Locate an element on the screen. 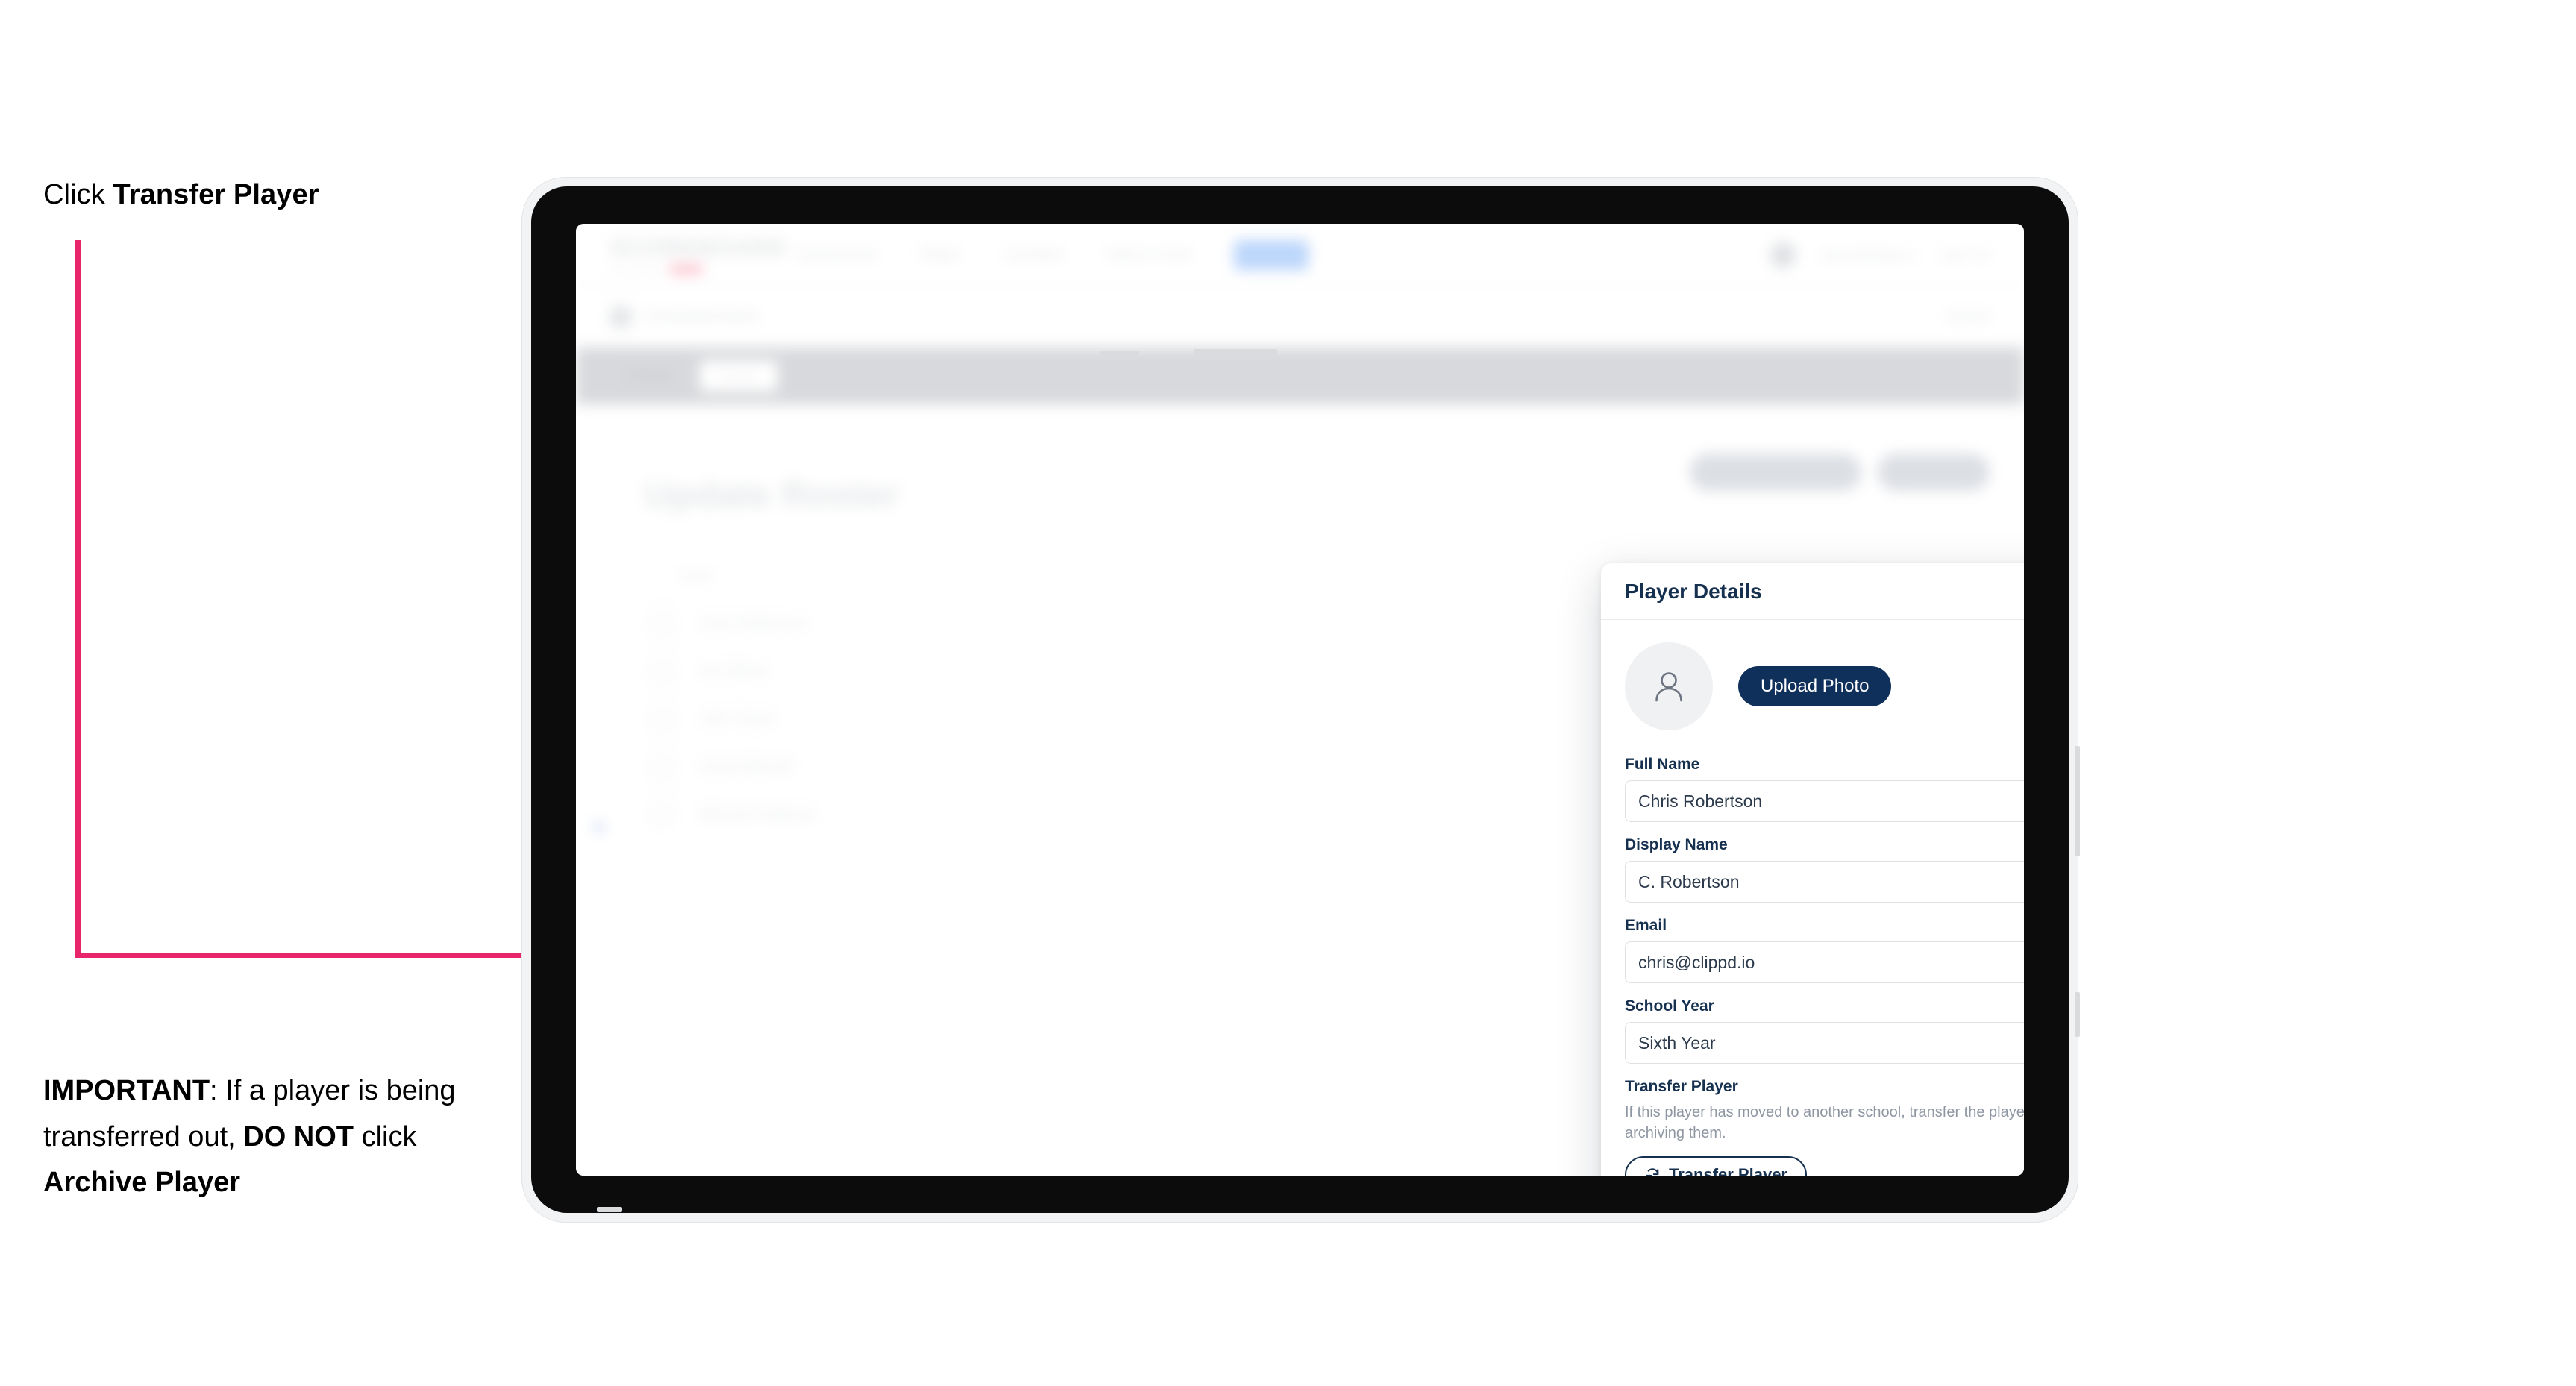 The height and width of the screenshot is (1386, 2576). annotation-bottom-text2: click is located at coordinates (385, 1136).